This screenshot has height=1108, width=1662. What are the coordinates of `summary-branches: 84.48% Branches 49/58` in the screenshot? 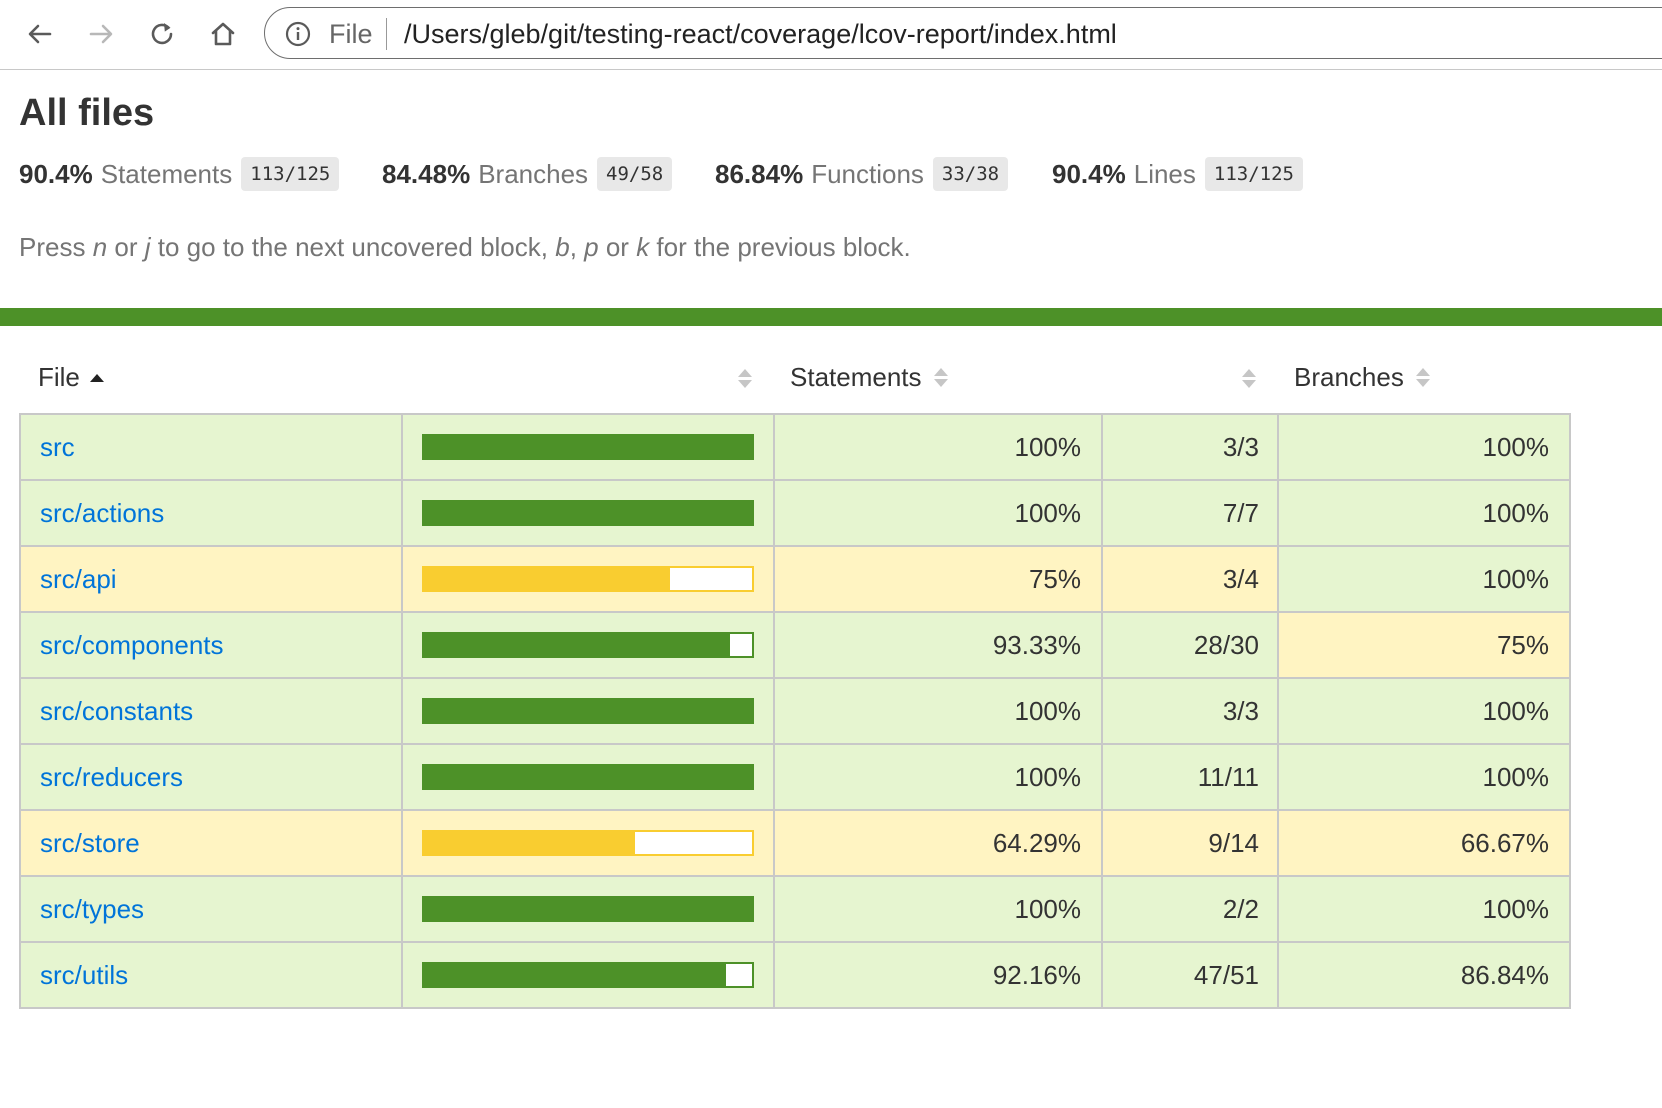 It's located at (527, 174).